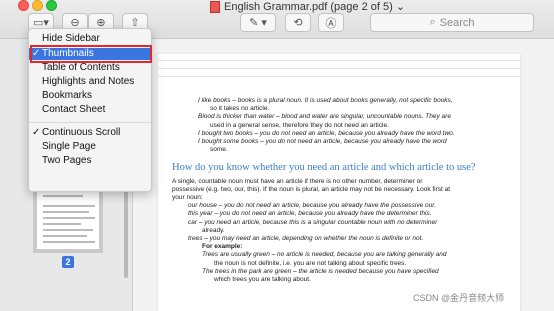  Describe the element at coordinates (457, 22) in the screenshot. I see `search-placeholder: Search` at that location.